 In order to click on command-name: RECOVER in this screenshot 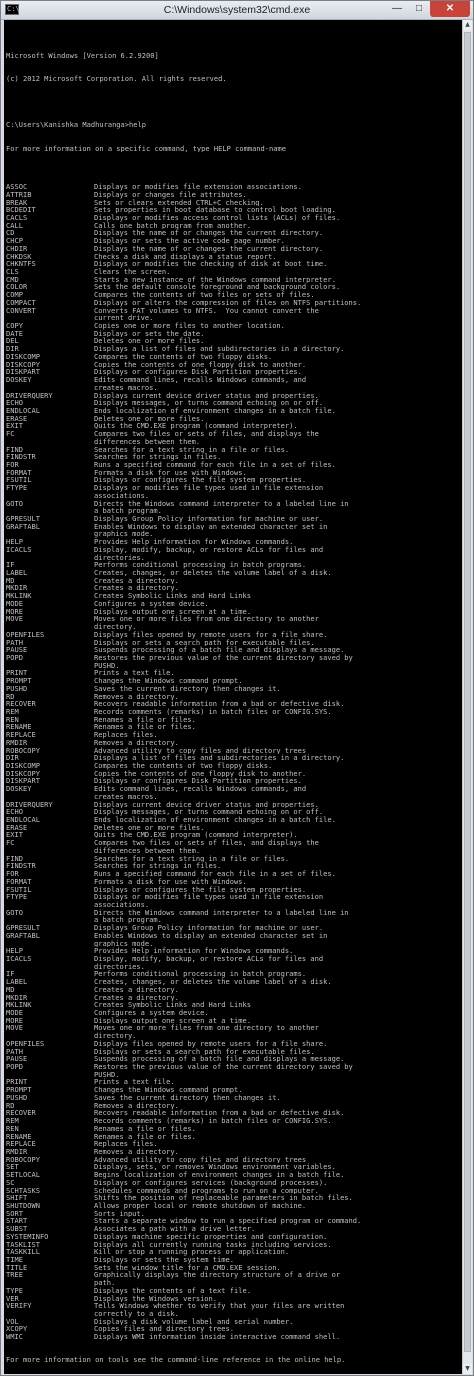, I will do `click(21, 1113)`.